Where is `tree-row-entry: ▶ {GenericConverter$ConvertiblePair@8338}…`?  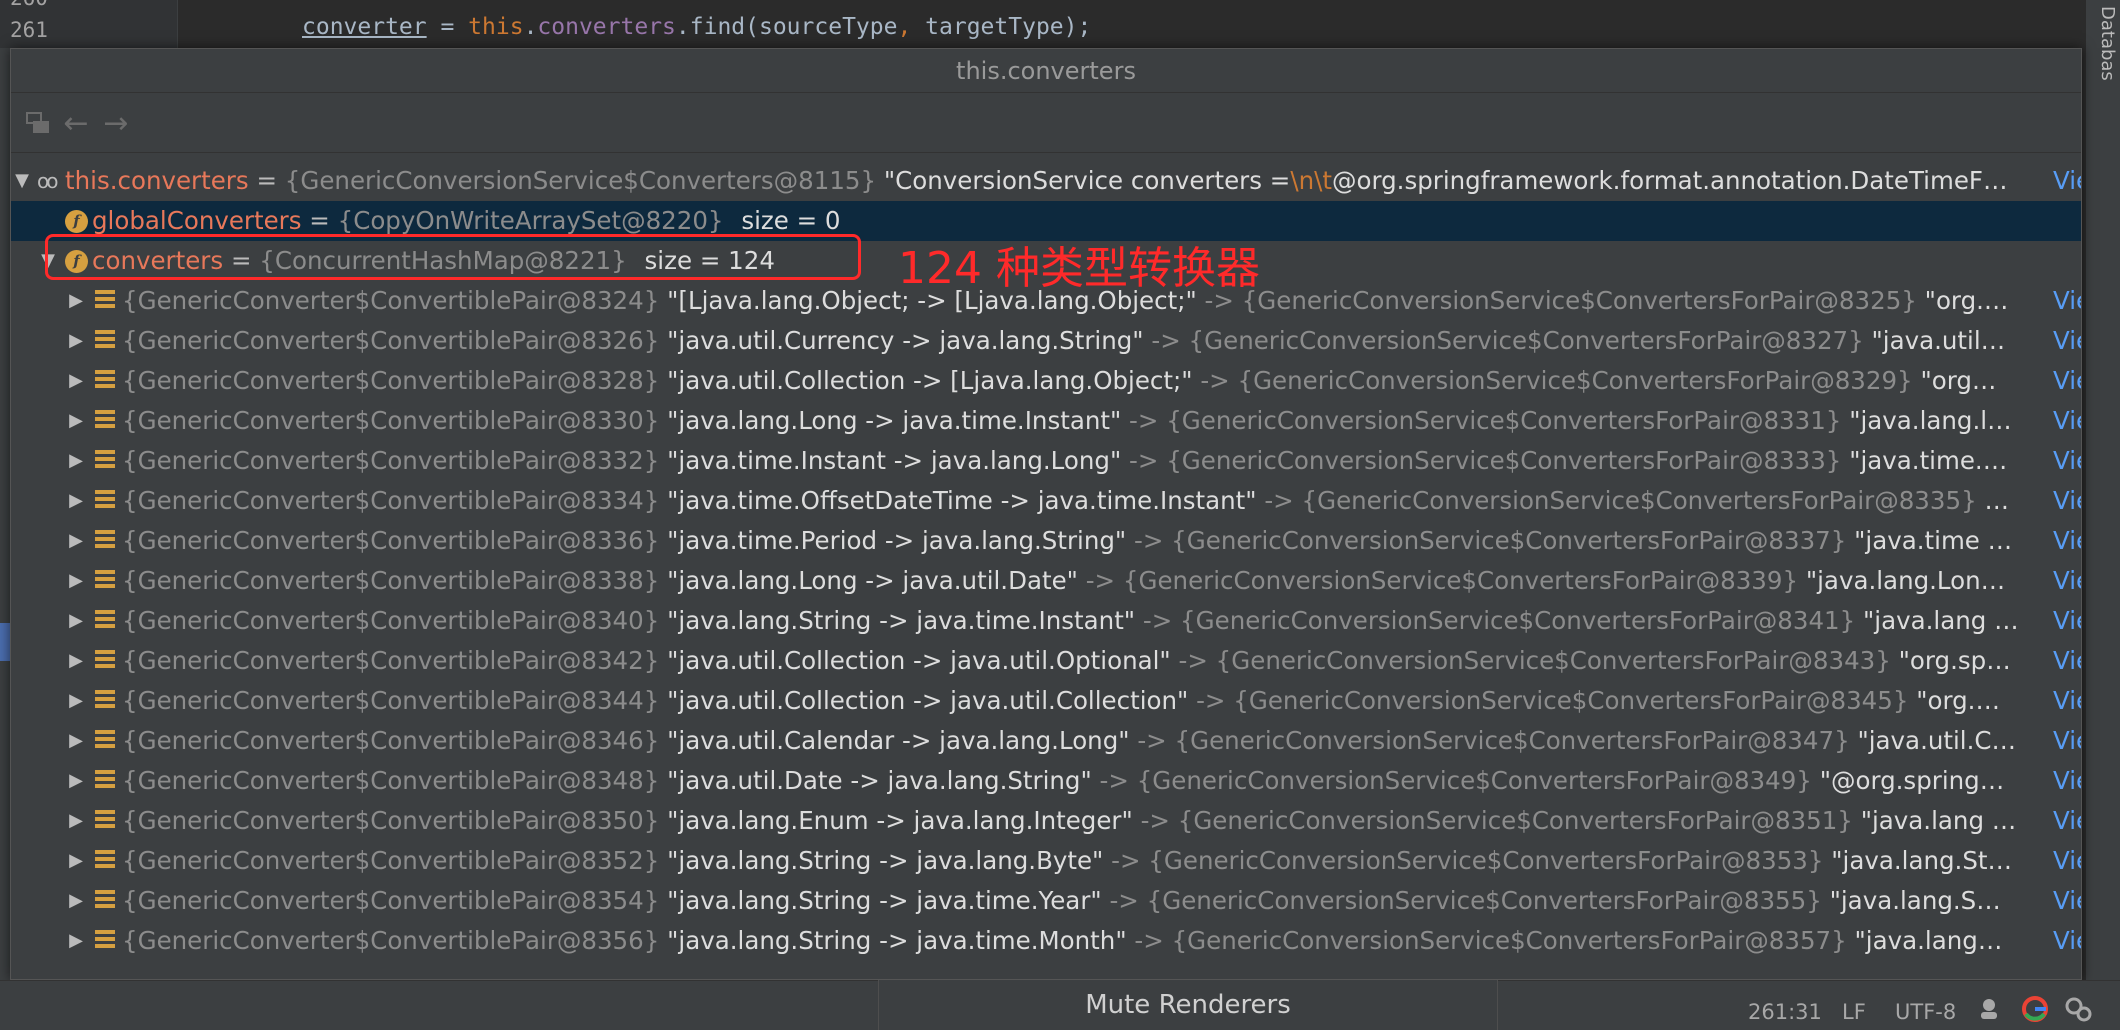 tree-row-entry: ▶ {GenericConverter$ConvertiblePair@8338}… is located at coordinates (1046, 581).